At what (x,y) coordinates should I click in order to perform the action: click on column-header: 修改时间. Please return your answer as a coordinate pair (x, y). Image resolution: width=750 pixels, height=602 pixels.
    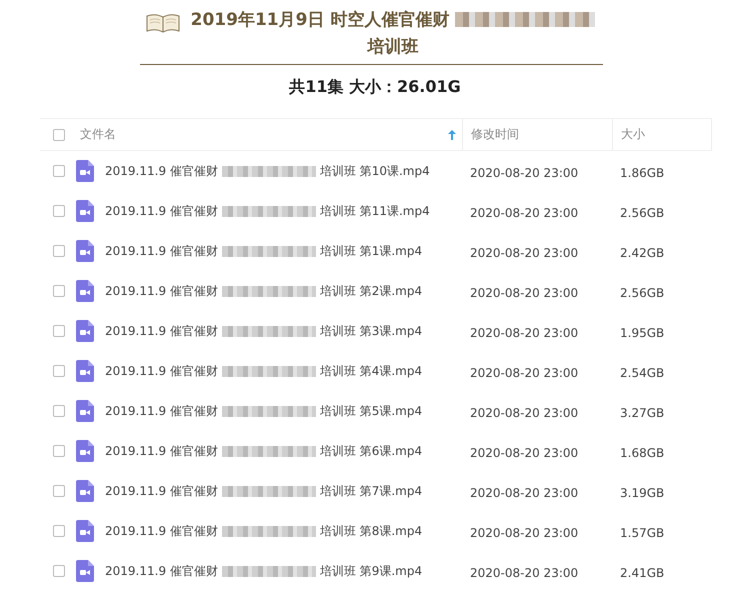
    Looking at the image, I should click on (495, 134).